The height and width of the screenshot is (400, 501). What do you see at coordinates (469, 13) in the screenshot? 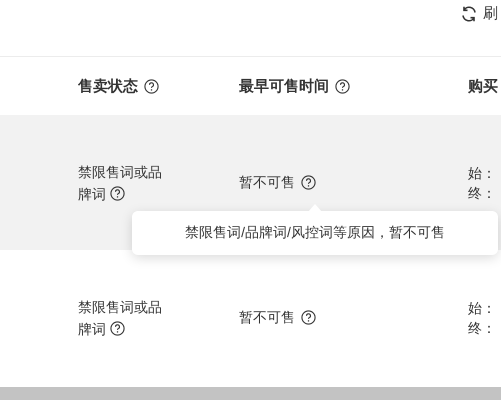
I see `refresh-icon` at bounding box center [469, 13].